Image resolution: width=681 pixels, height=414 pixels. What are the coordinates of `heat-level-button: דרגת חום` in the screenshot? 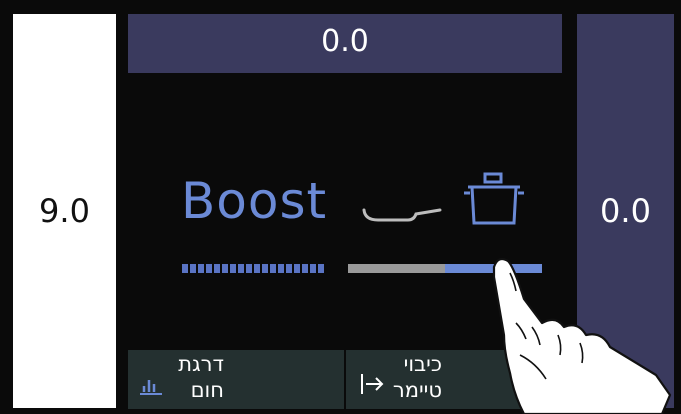 It's located at (236, 379).